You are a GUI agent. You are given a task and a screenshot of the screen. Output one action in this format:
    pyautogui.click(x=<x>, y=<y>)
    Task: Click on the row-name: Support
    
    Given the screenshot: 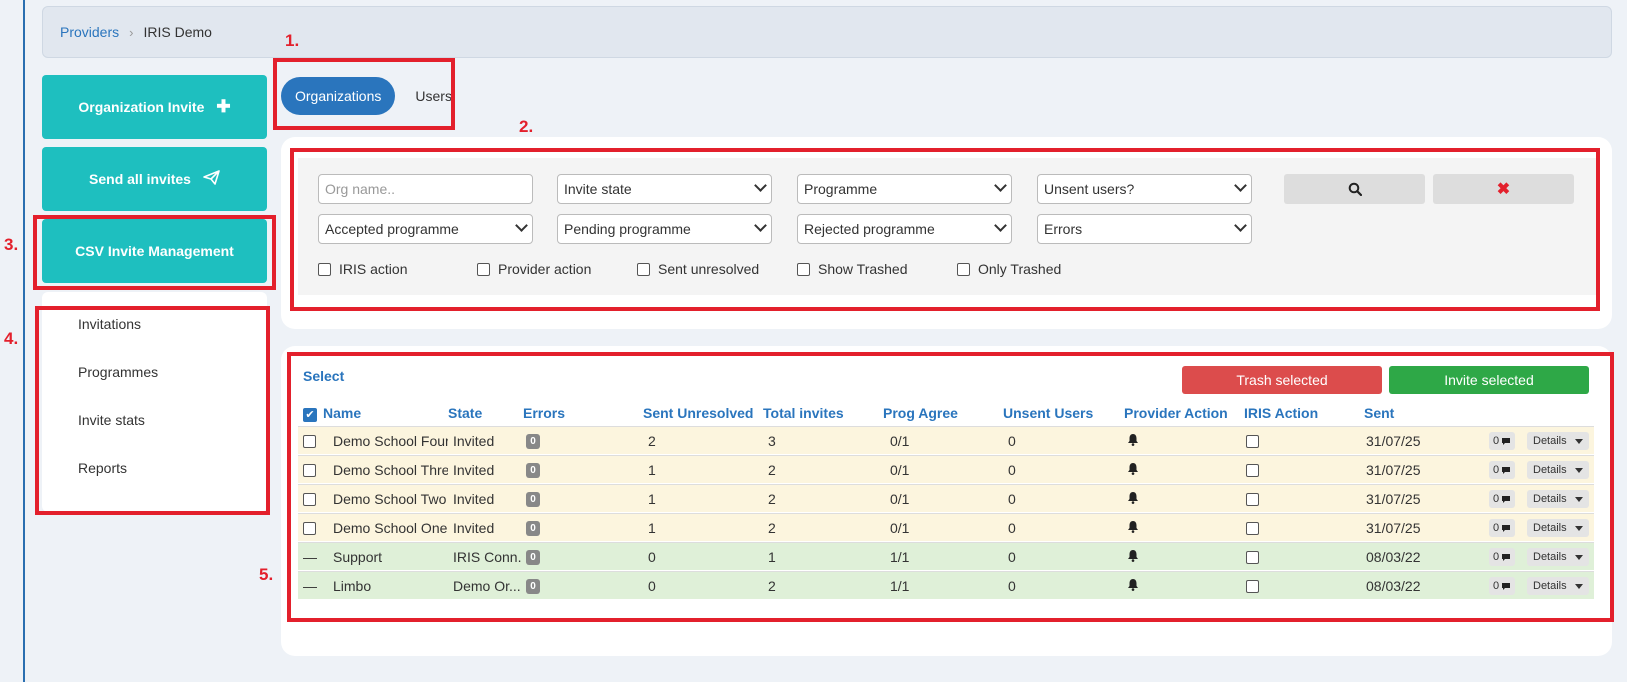 What is the action you would take?
    pyautogui.click(x=390, y=557)
    